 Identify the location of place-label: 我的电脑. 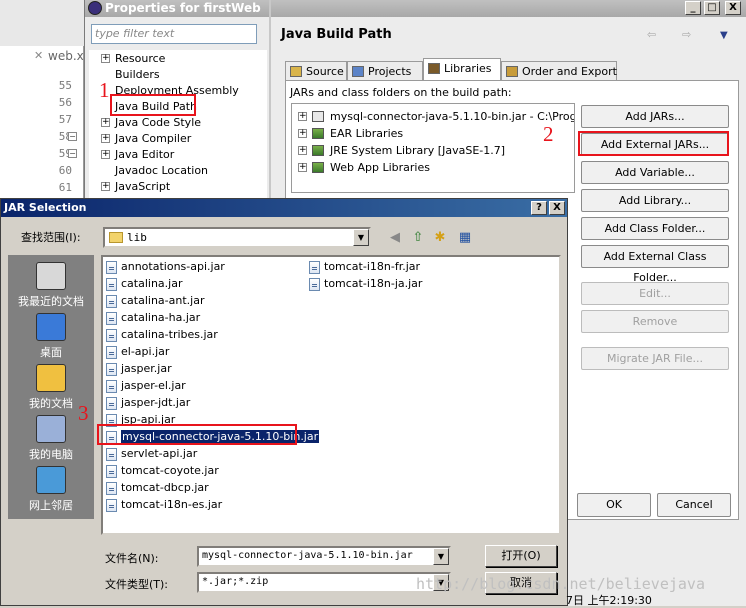
(51, 454).